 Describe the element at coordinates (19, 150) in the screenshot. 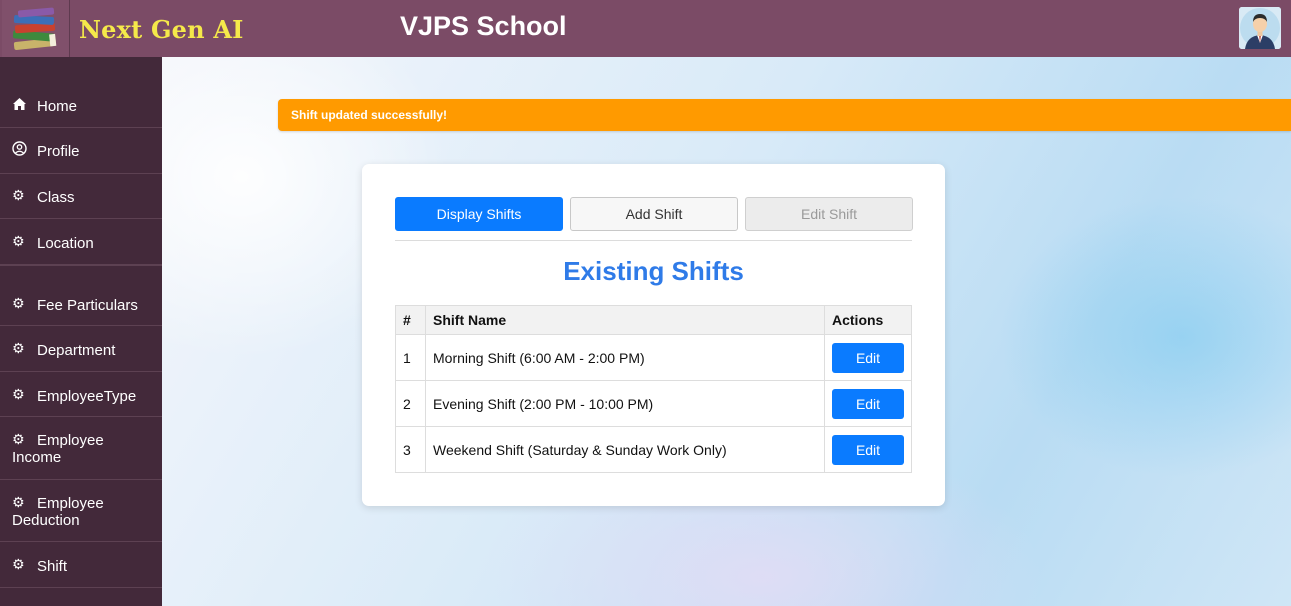

I see `user-circle-icon` at that location.